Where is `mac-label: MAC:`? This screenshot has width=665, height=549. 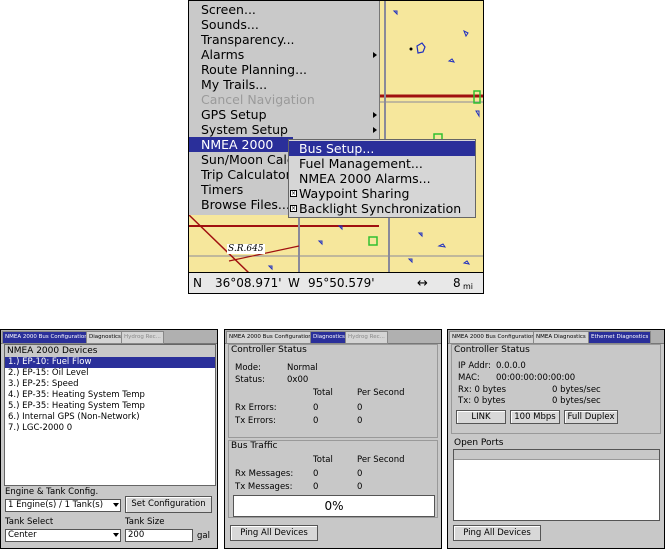 mac-label: MAC: is located at coordinates (469, 378).